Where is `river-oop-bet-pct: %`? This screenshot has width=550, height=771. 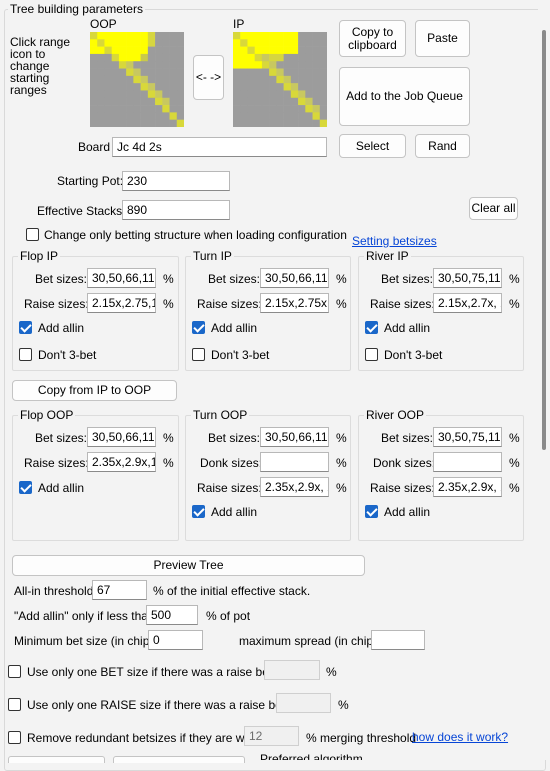
river-oop-bet-pct: % is located at coordinates (514, 438).